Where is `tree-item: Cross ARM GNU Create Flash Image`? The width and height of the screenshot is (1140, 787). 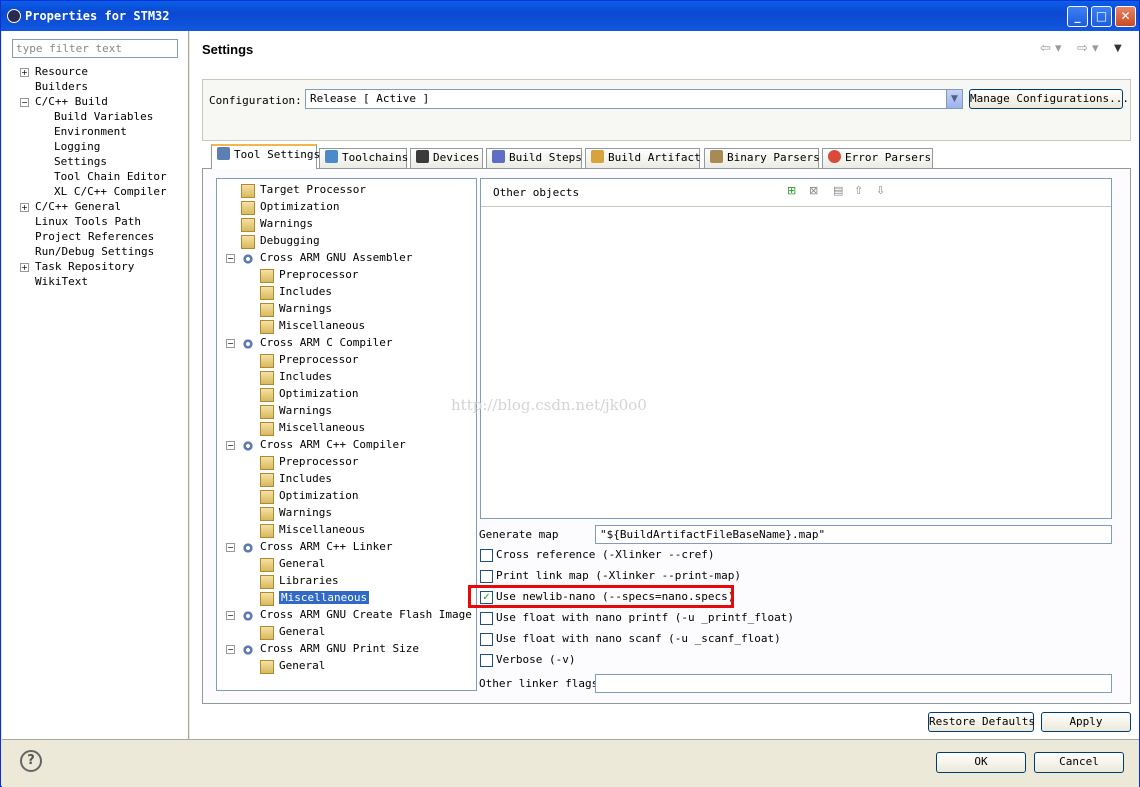 tree-item: Cross ARM GNU Create Flash Image is located at coordinates (366, 614).